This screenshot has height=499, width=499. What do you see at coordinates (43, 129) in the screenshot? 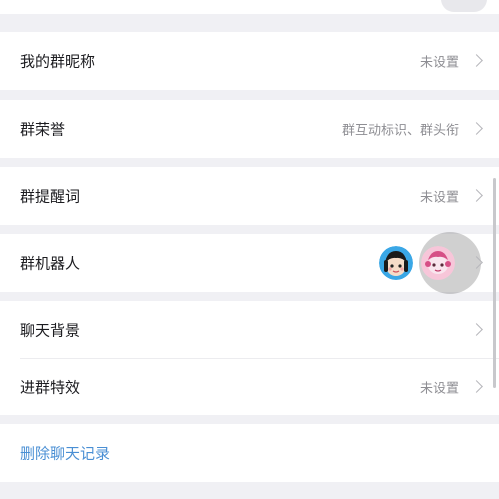
I see `group-honor-label: 群荣誉` at bounding box center [43, 129].